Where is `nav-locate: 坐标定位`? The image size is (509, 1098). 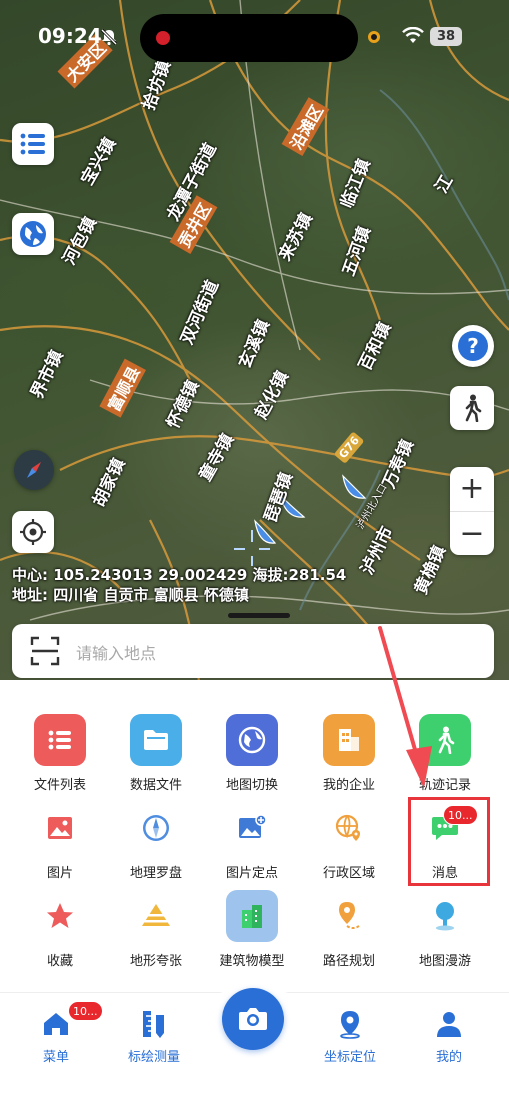 nav-locate: 坐标定位 is located at coordinates (350, 1035).